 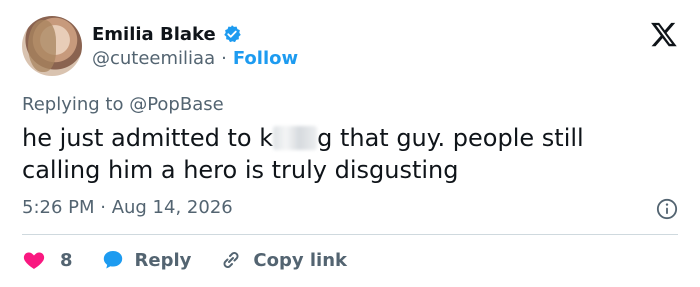 What do you see at coordinates (664, 34) in the screenshot?
I see `x-logo-icon` at bounding box center [664, 34].